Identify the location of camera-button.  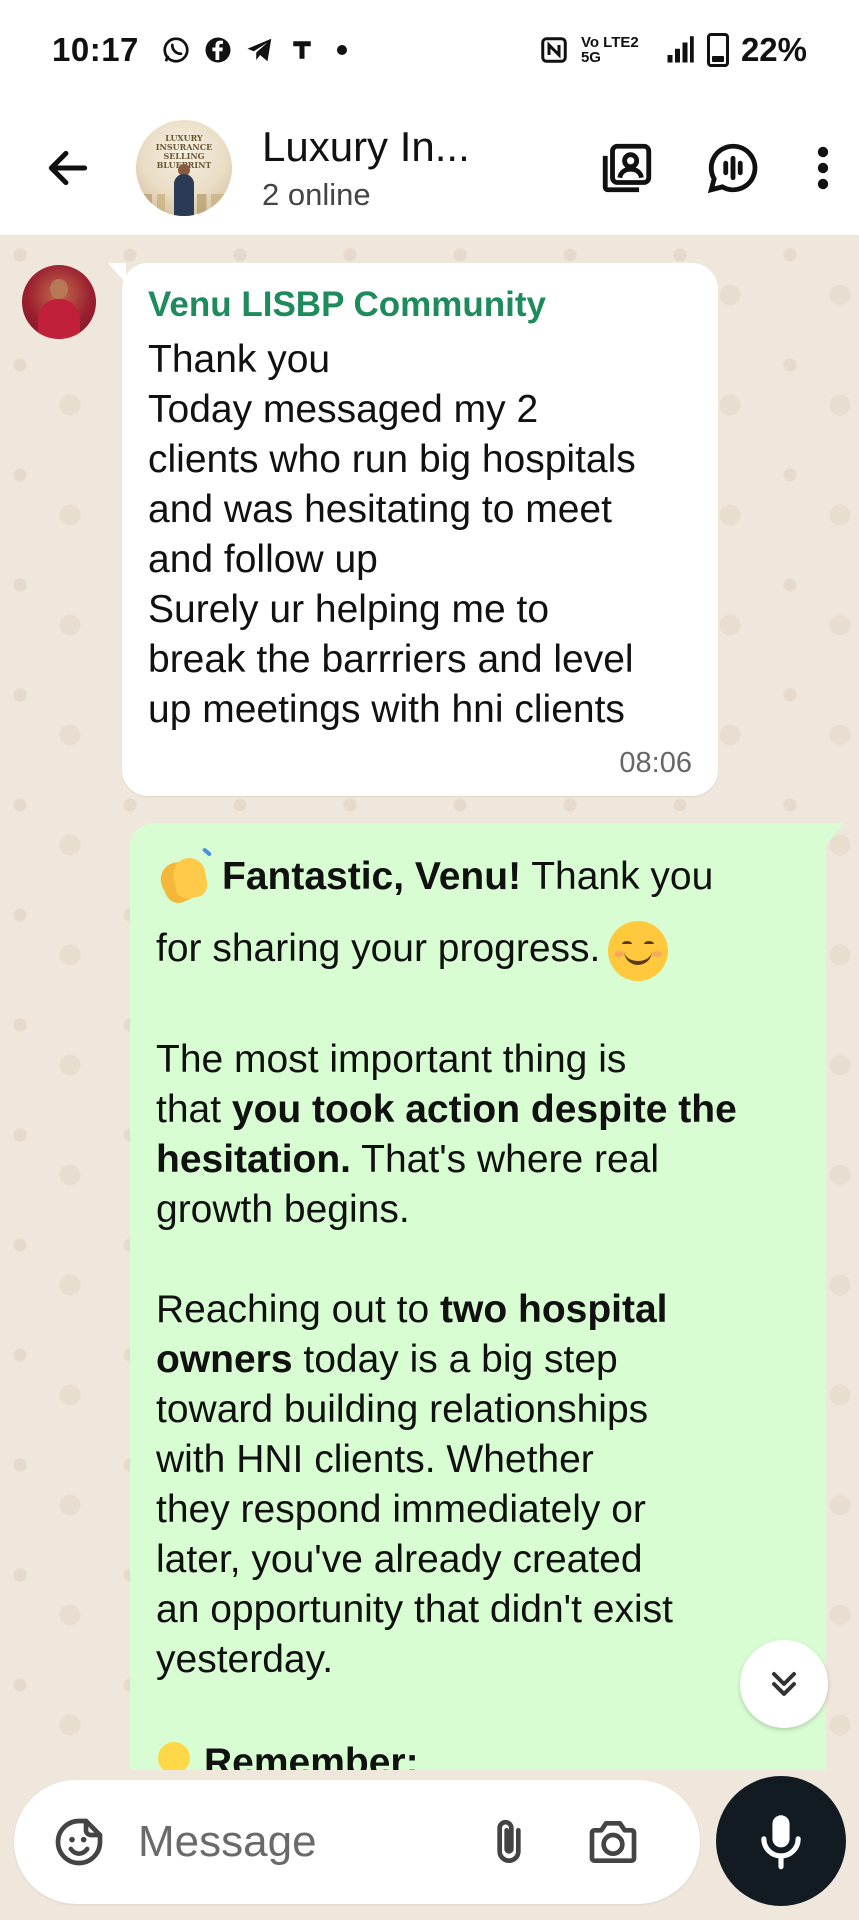
(613, 1842).